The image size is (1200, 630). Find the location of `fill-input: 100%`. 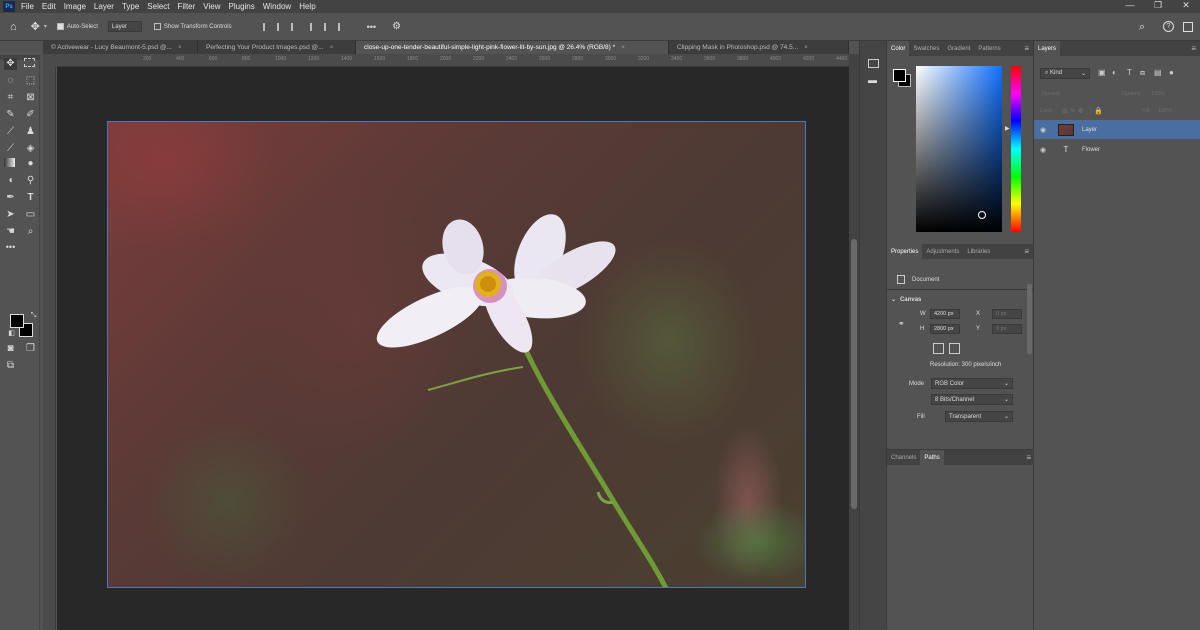

fill-input: 100% is located at coordinates (1165, 111).